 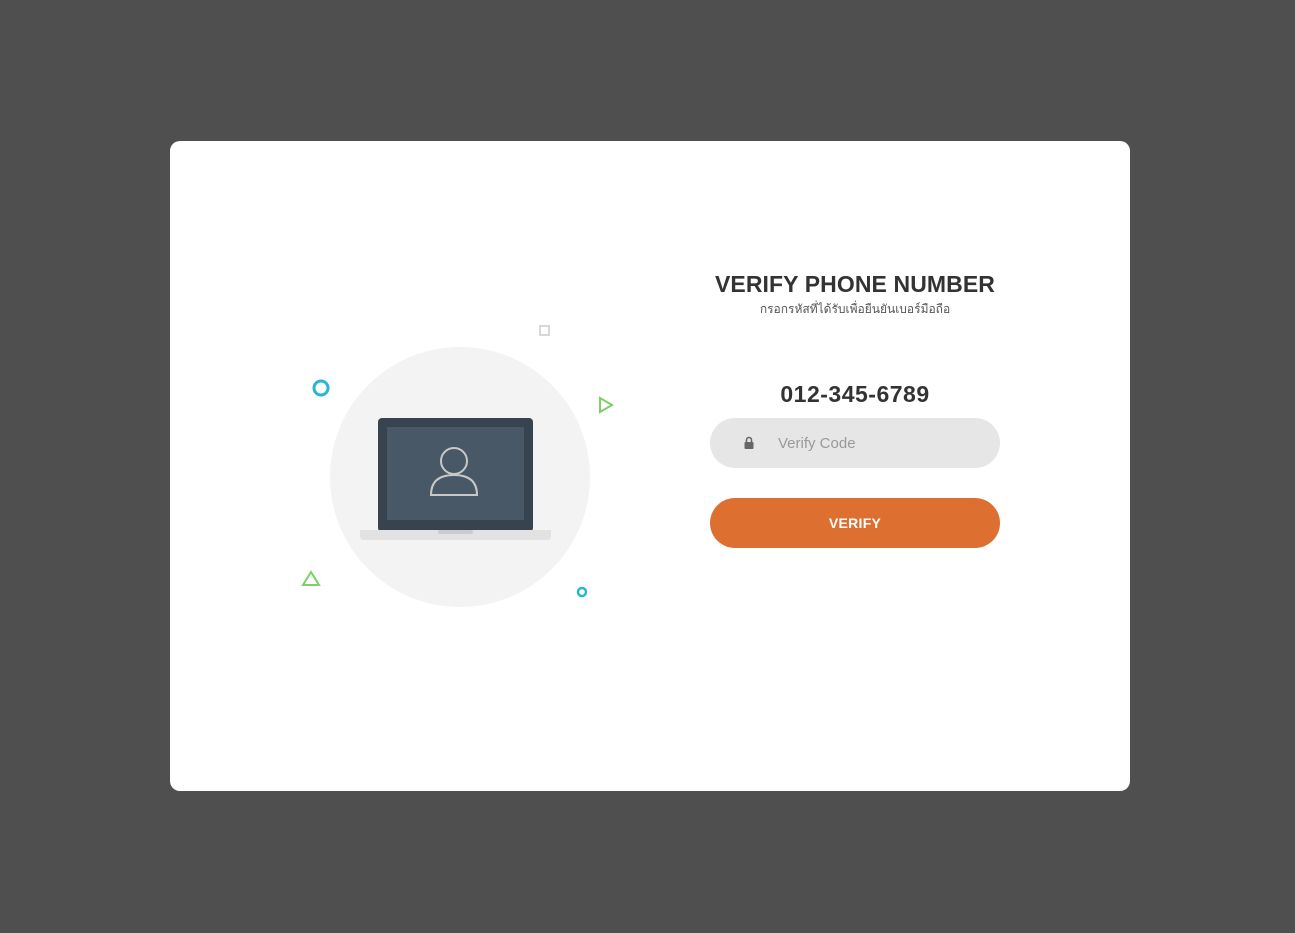 What do you see at coordinates (321, 388) in the screenshot?
I see `decor-circle-large` at bounding box center [321, 388].